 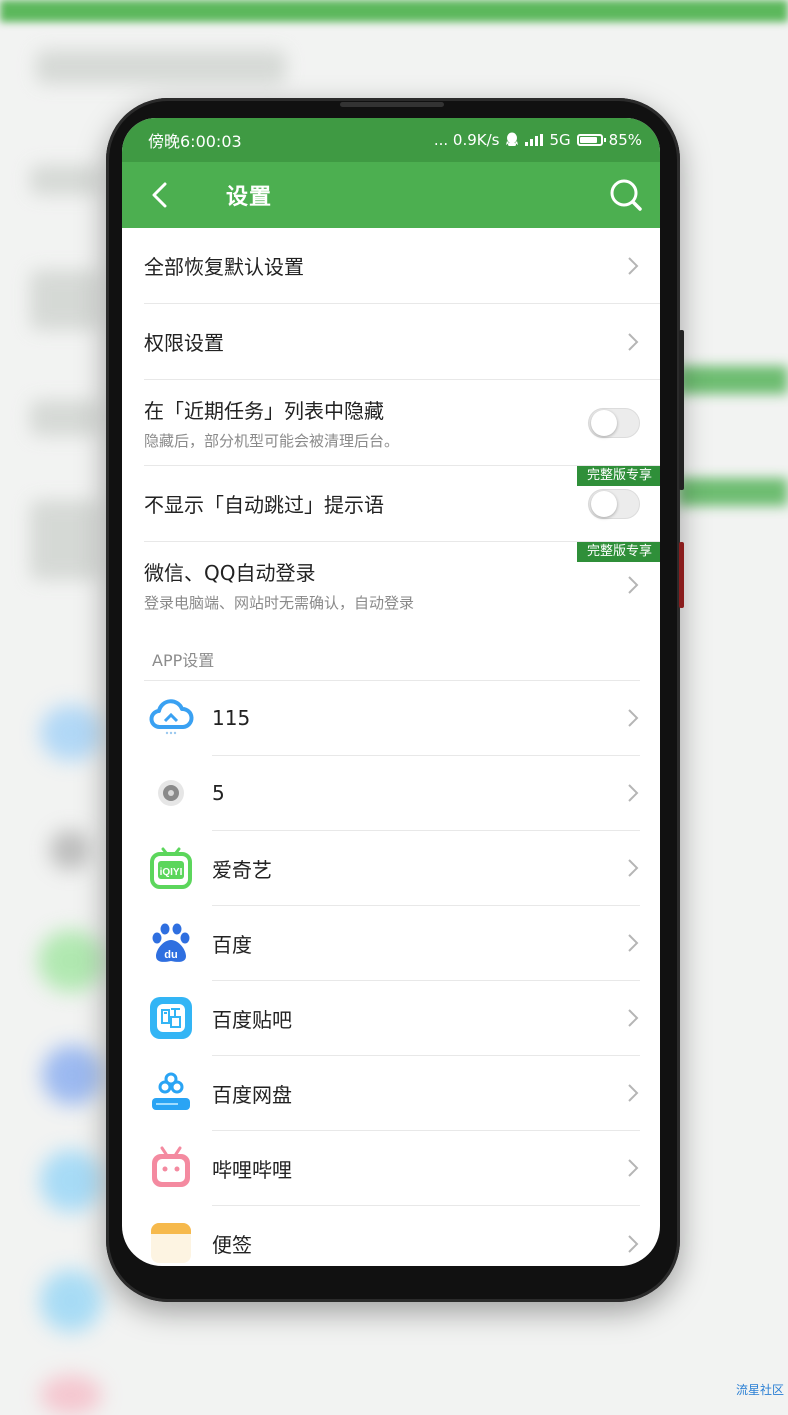 What do you see at coordinates (681, 410) in the screenshot?
I see `phone-volume-button` at bounding box center [681, 410].